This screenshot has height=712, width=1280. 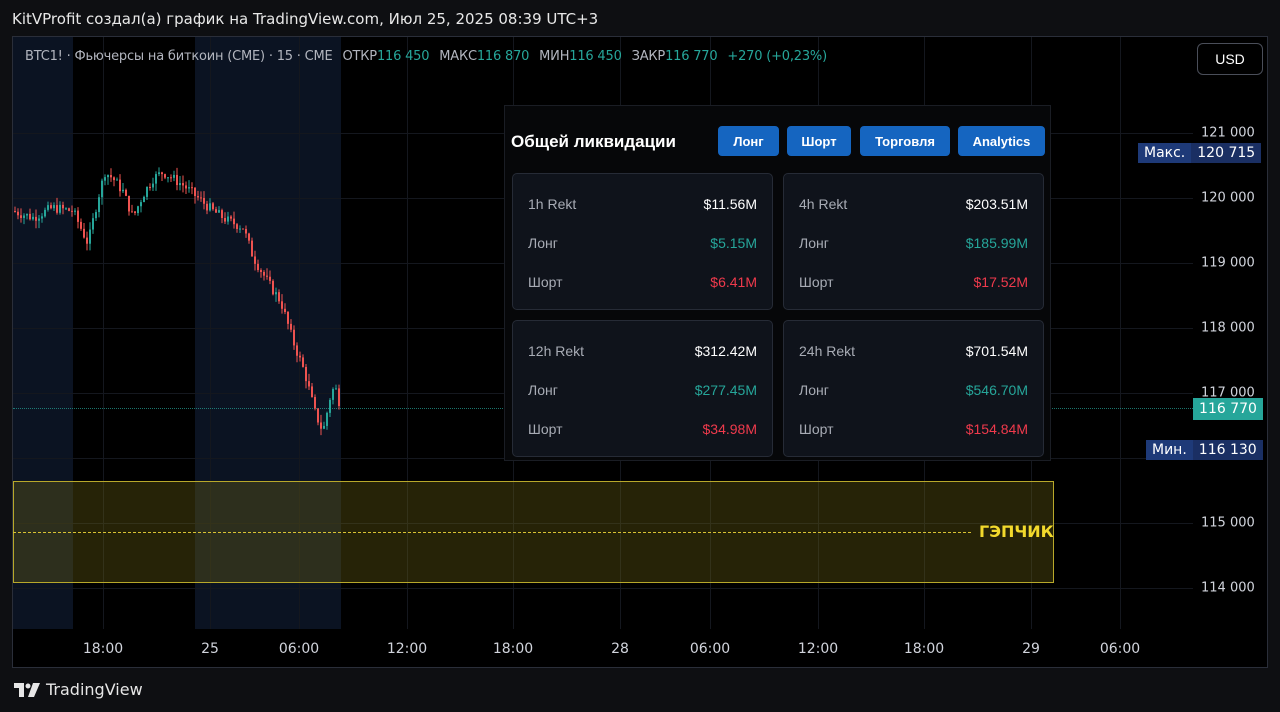 What do you see at coordinates (777, 56) in the screenshot?
I see `change-value: +270 (+0,23%)` at bounding box center [777, 56].